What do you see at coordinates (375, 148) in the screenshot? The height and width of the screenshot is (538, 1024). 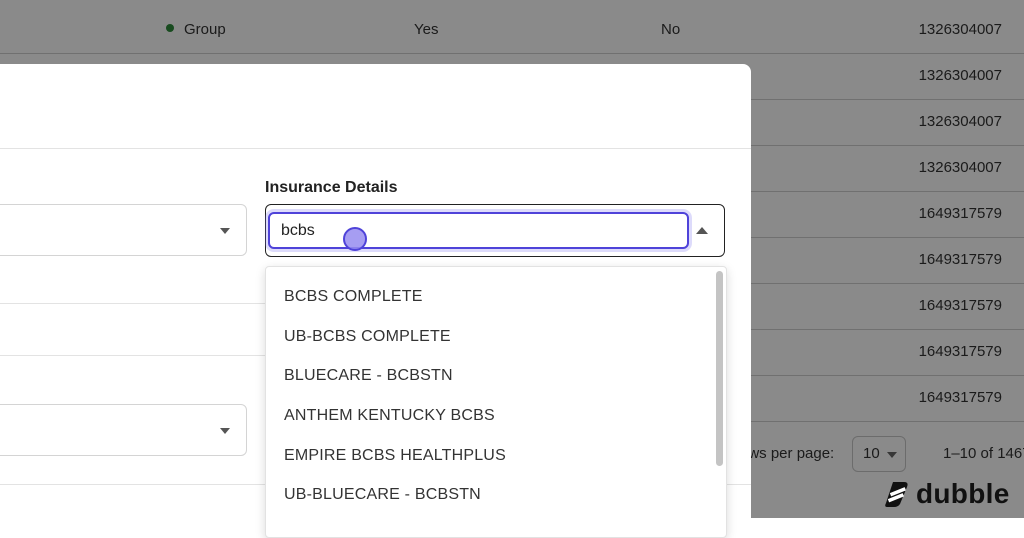 I see `modal-header-divider` at bounding box center [375, 148].